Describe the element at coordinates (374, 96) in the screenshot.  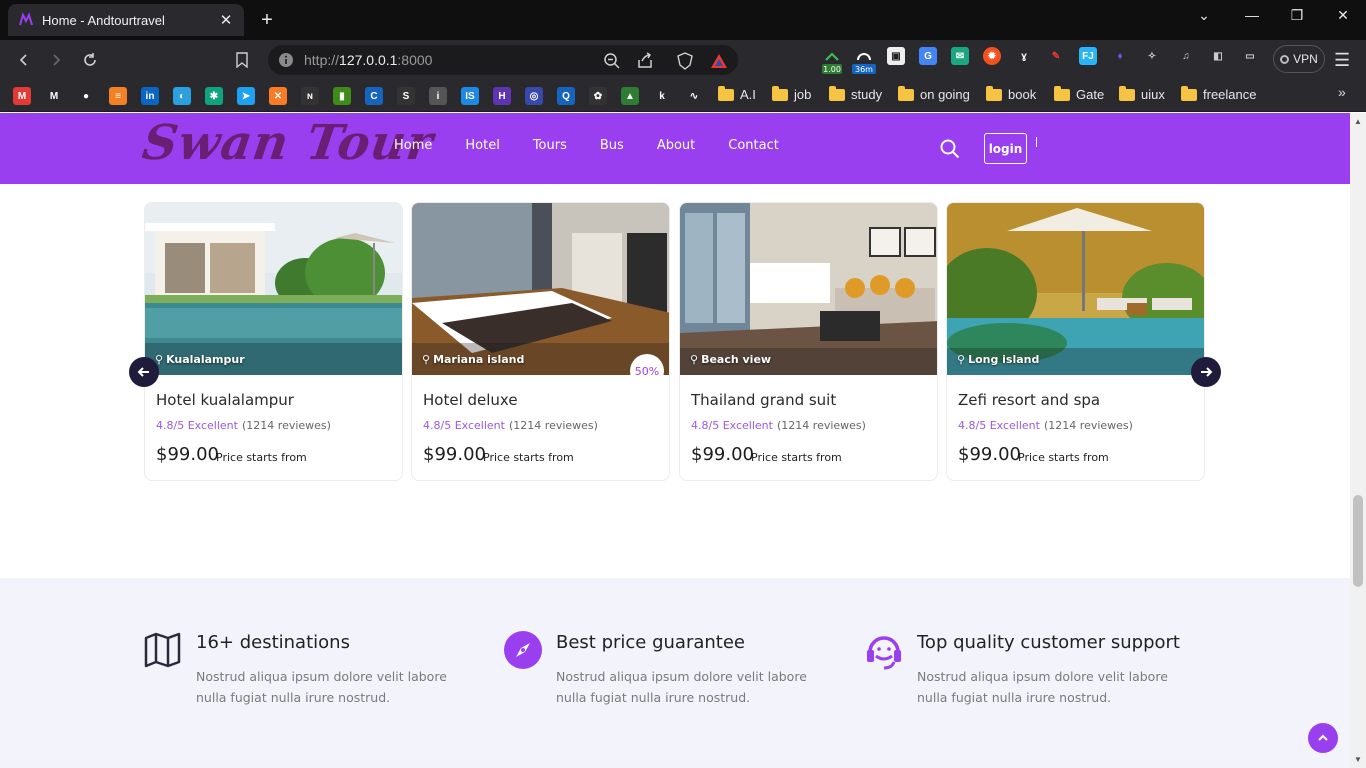
I see `c-icon: C` at that location.